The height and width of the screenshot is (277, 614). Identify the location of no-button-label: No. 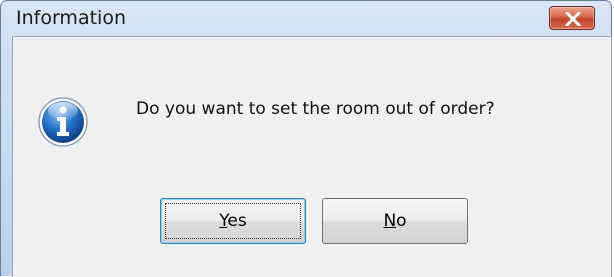
(395, 221).